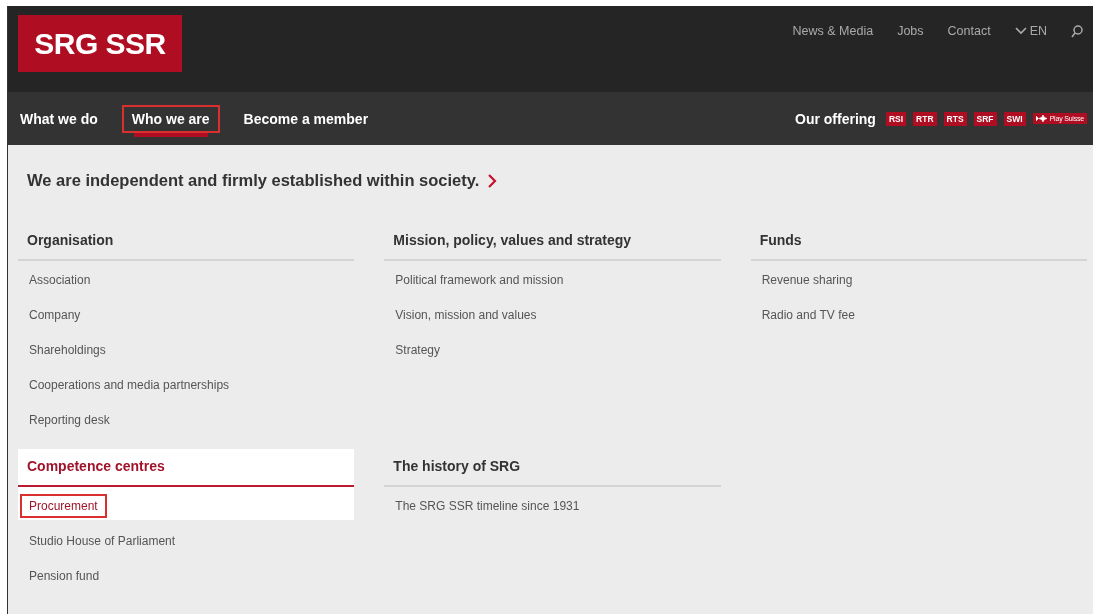 Image resolution: width=1093 pixels, height=614 pixels. Describe the element at coordinates (479, 280) in the screenshot. I see `menu-link: Political framework and mission` at that location.